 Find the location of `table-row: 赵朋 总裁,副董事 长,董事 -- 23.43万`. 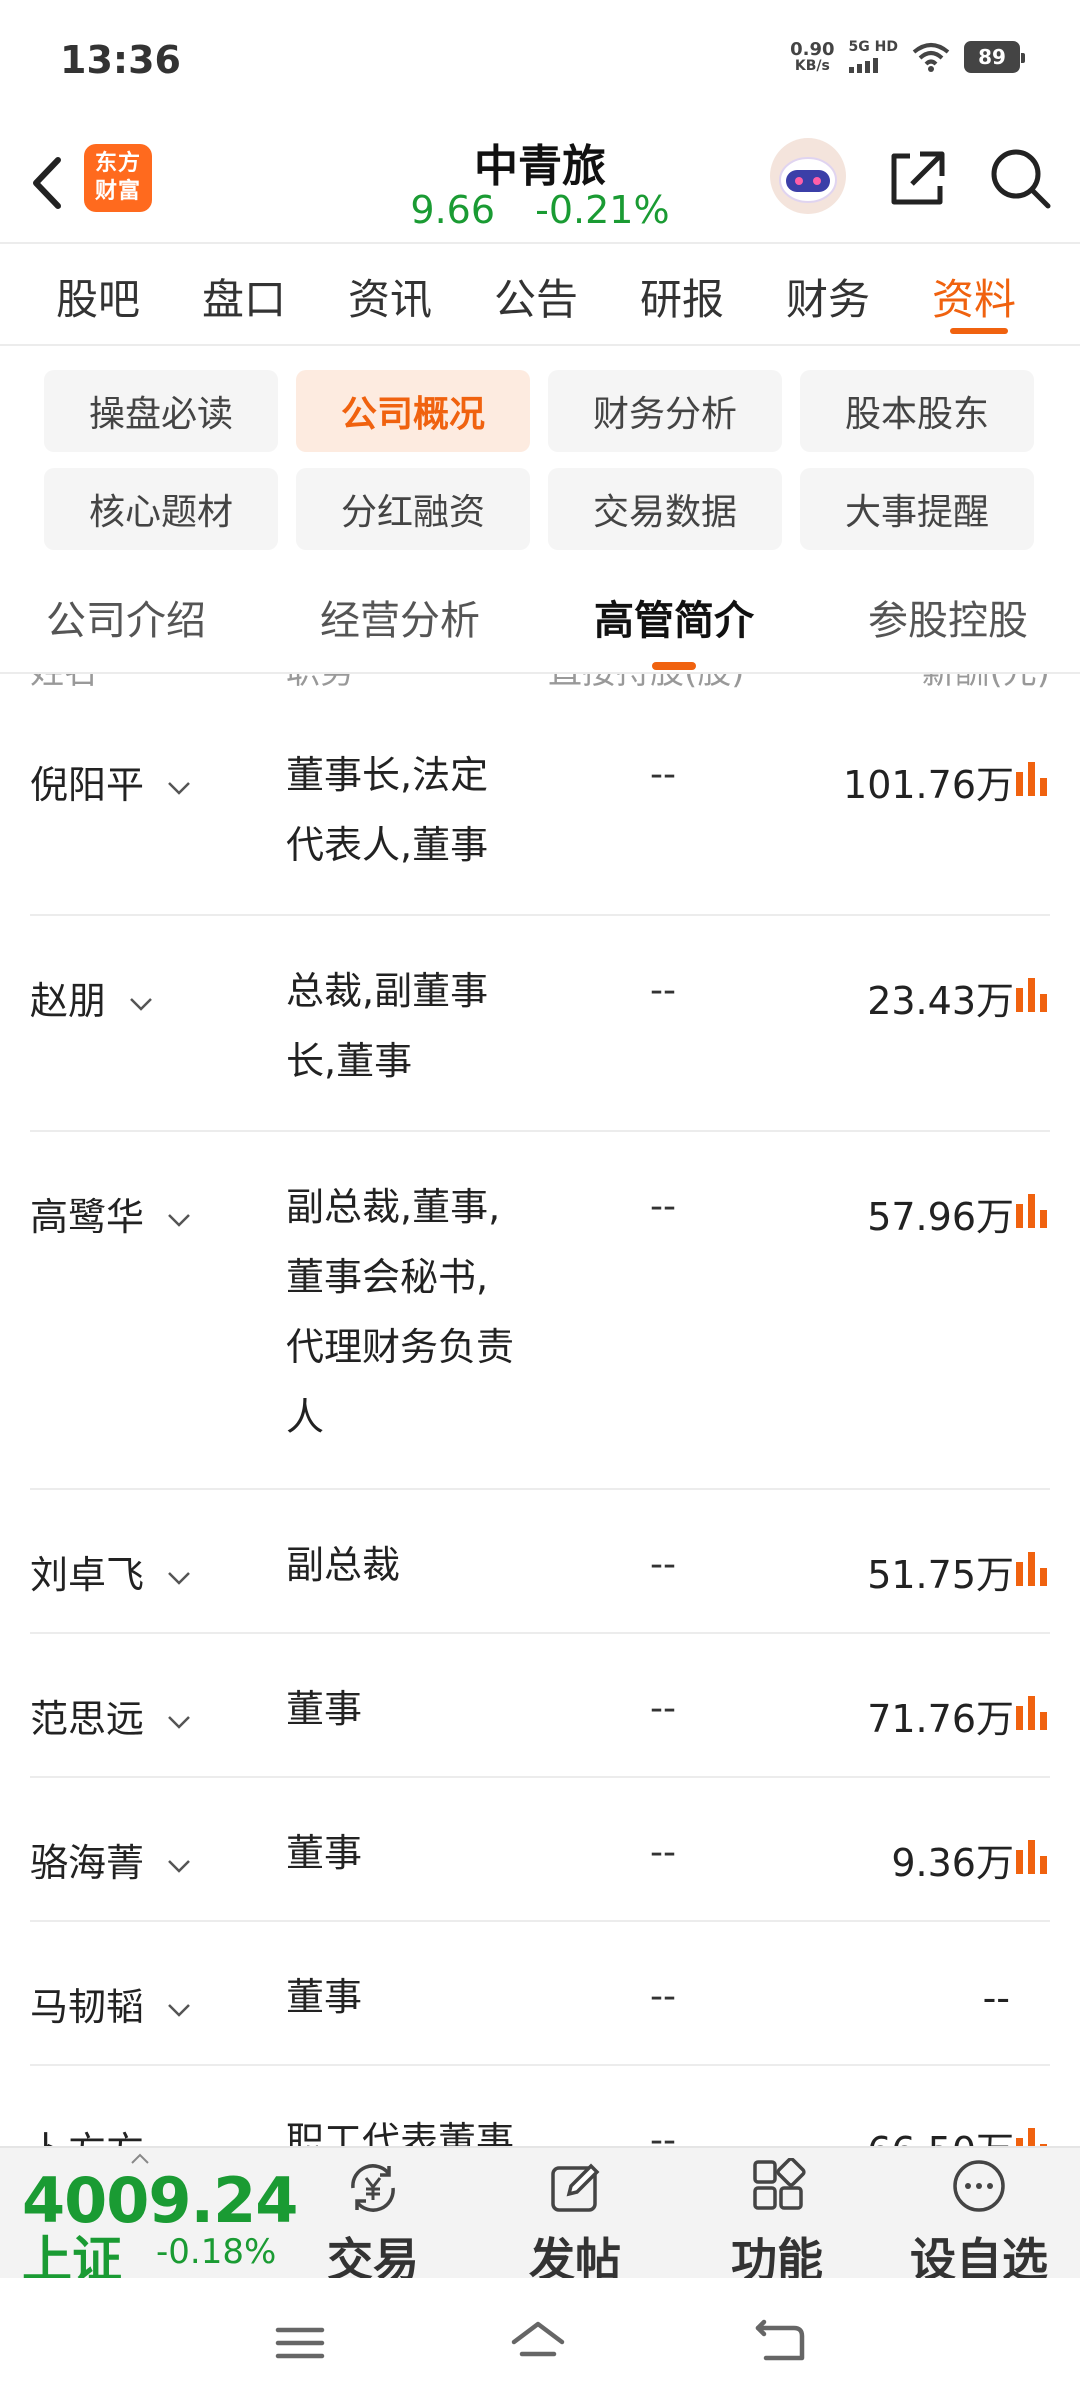

table-row: 赵朋 总裁,副董事 长,董事 -- 23.43万 is located at coordinates (540, 1024).